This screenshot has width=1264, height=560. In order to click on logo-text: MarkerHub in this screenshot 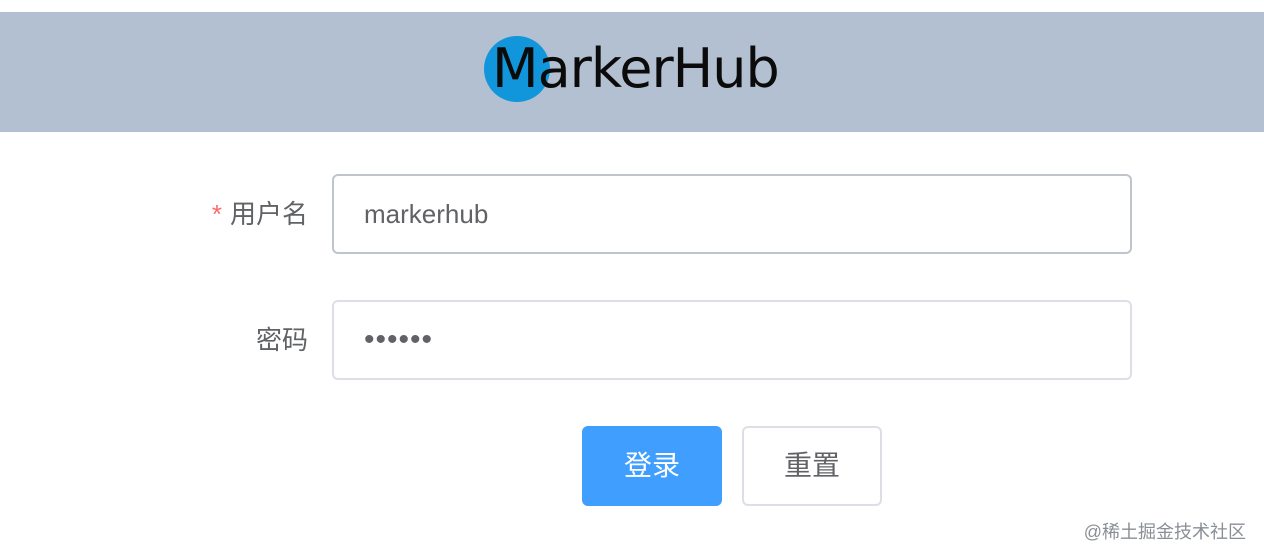, I will do `click(636, 68)`.